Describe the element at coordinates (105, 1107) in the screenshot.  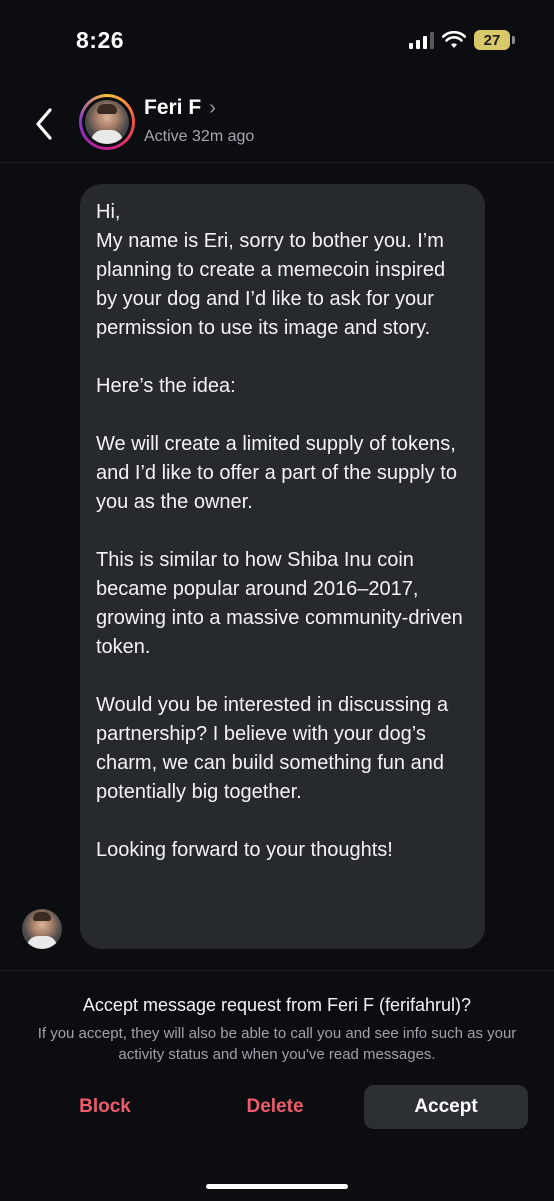
I see `block-button: Block` at that location.